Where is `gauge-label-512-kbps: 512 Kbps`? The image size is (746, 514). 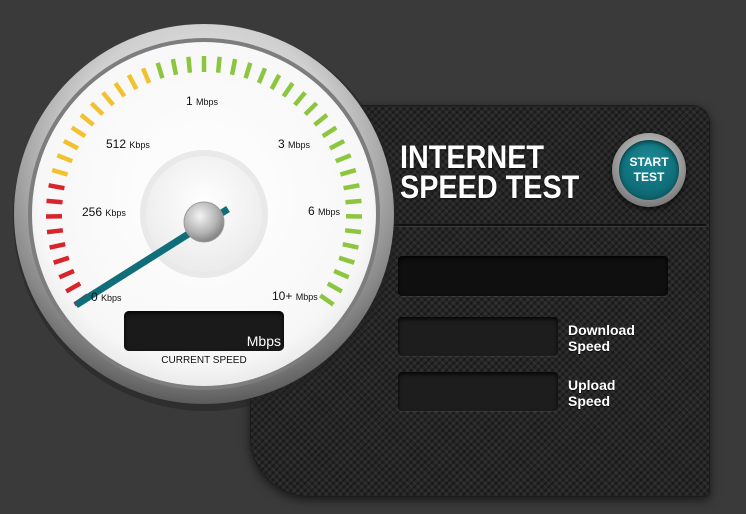 gauge-label-512-kbps: 512 Kbps is located at coordinates (128, 144).